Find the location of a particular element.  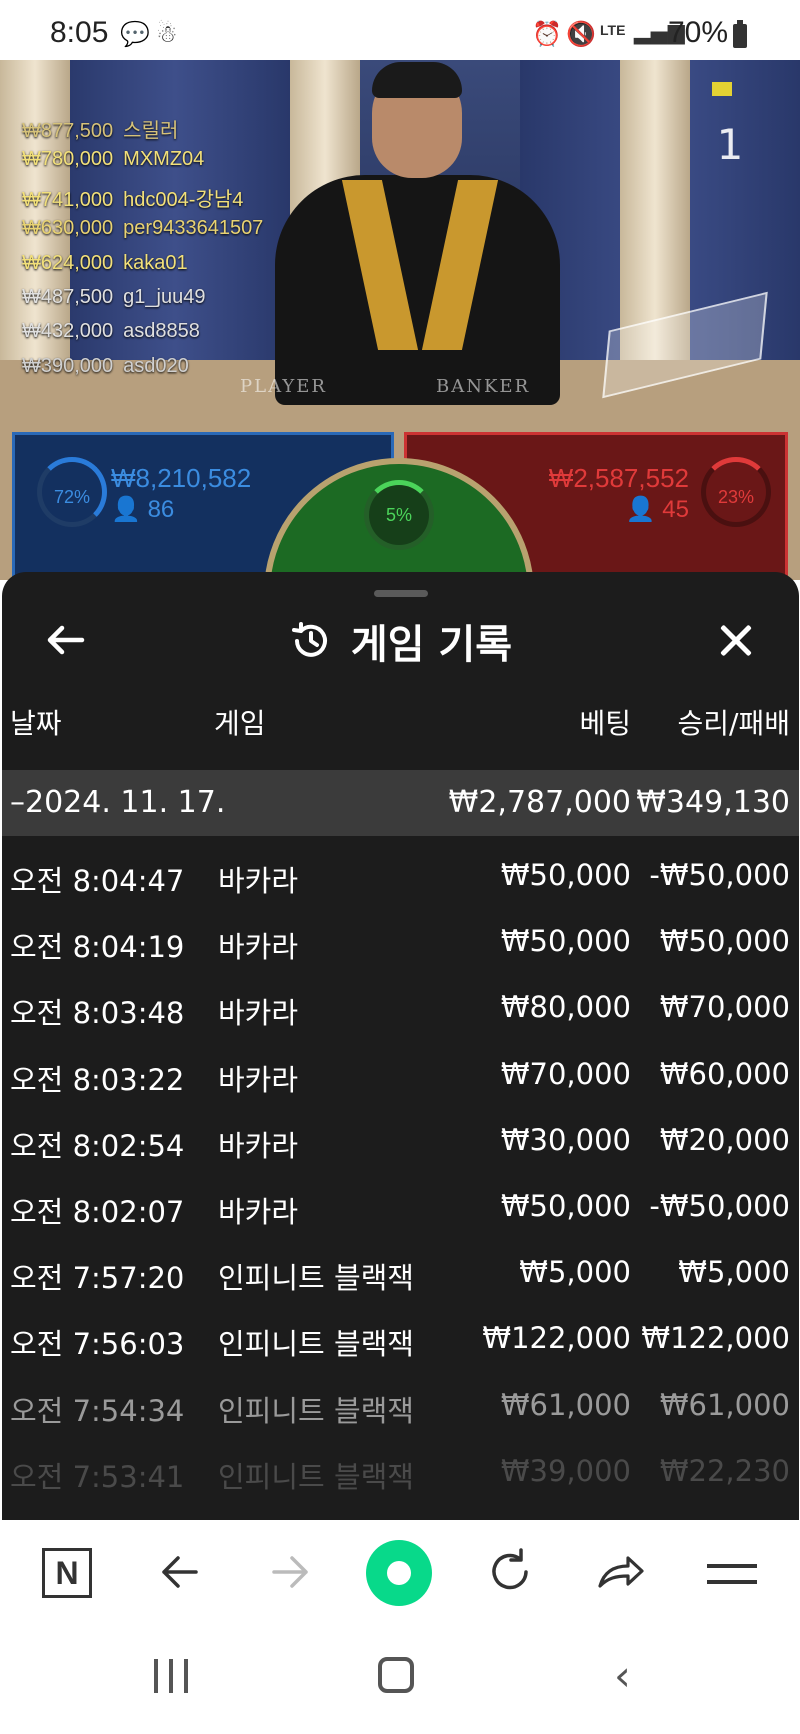

android-nav-bar: ‹ is located at coordinates (400, 1679).